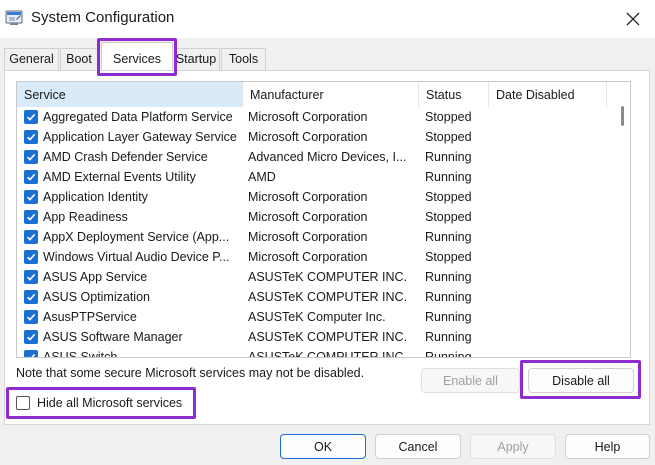 The image size is (655, 465). I want to click on close-icon, so click(633, 19).